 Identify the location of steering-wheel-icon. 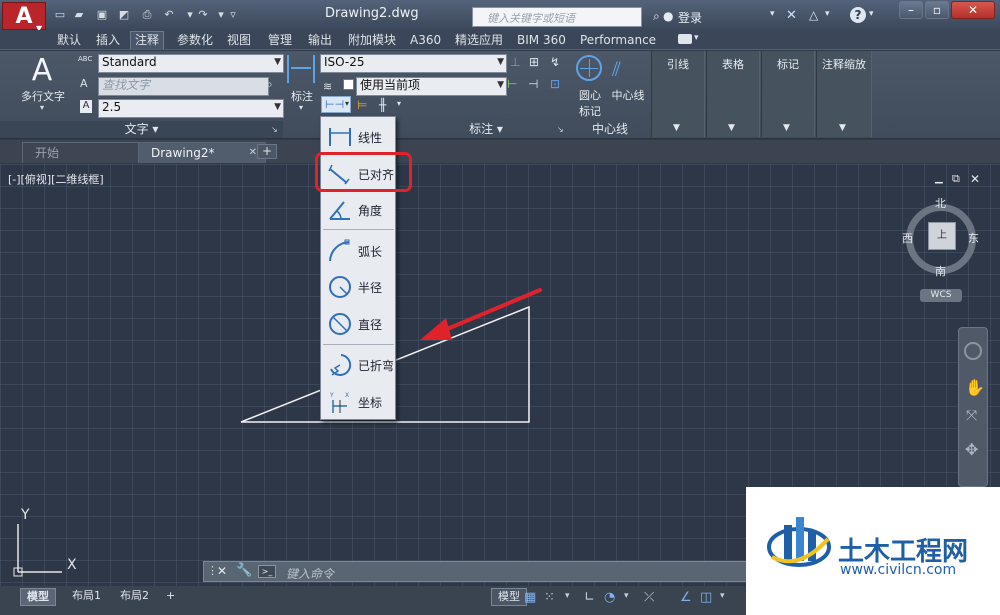
(973, 351).